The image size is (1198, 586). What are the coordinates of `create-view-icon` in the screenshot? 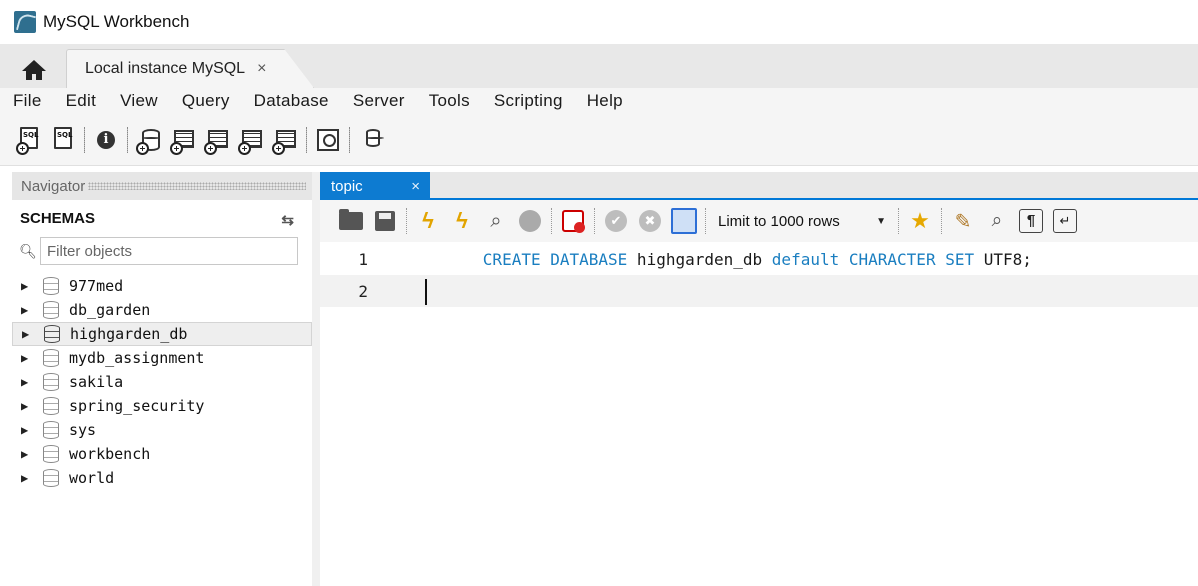 It's located at (217, 140).